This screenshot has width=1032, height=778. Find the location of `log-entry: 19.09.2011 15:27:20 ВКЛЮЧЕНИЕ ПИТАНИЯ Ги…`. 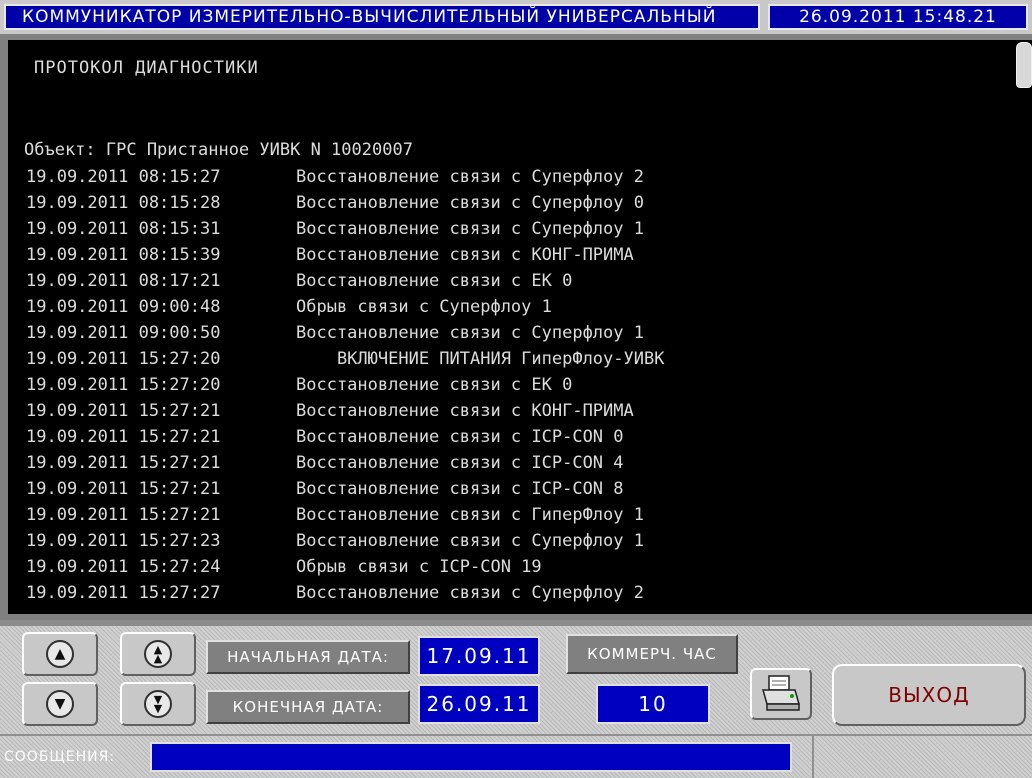

log-entry: 19.09.2011 15:27:20 ВКЛЮЧЕНИЕ ПИТАНИЯ Ги… is located at coordinates (345, 359).